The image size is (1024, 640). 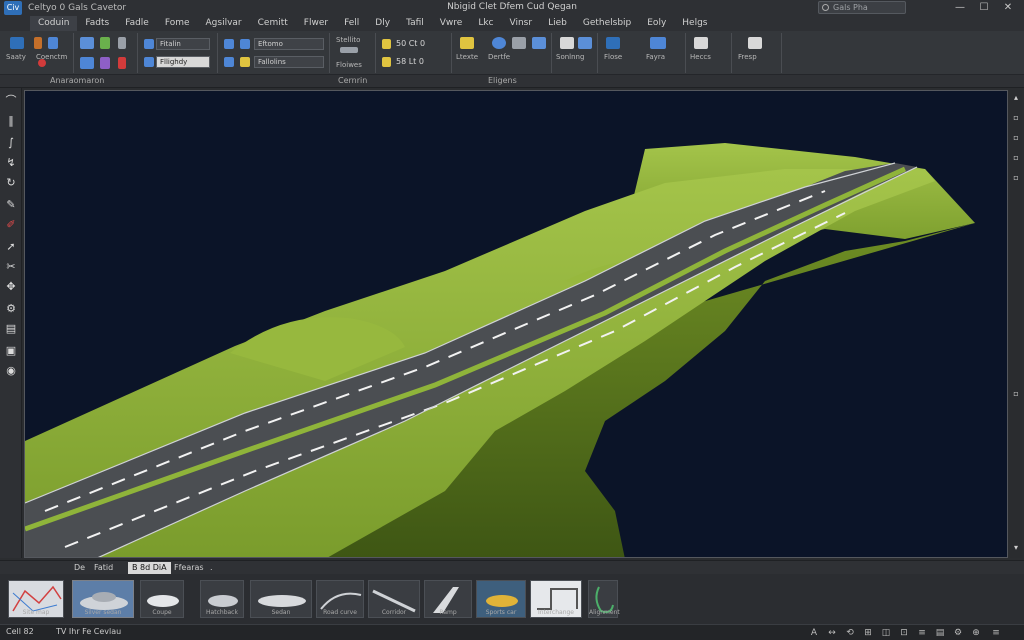 What do you see at coordinates (17, 43) in the screenshot?
I see `page-icon` at bounding box center [17, 43].